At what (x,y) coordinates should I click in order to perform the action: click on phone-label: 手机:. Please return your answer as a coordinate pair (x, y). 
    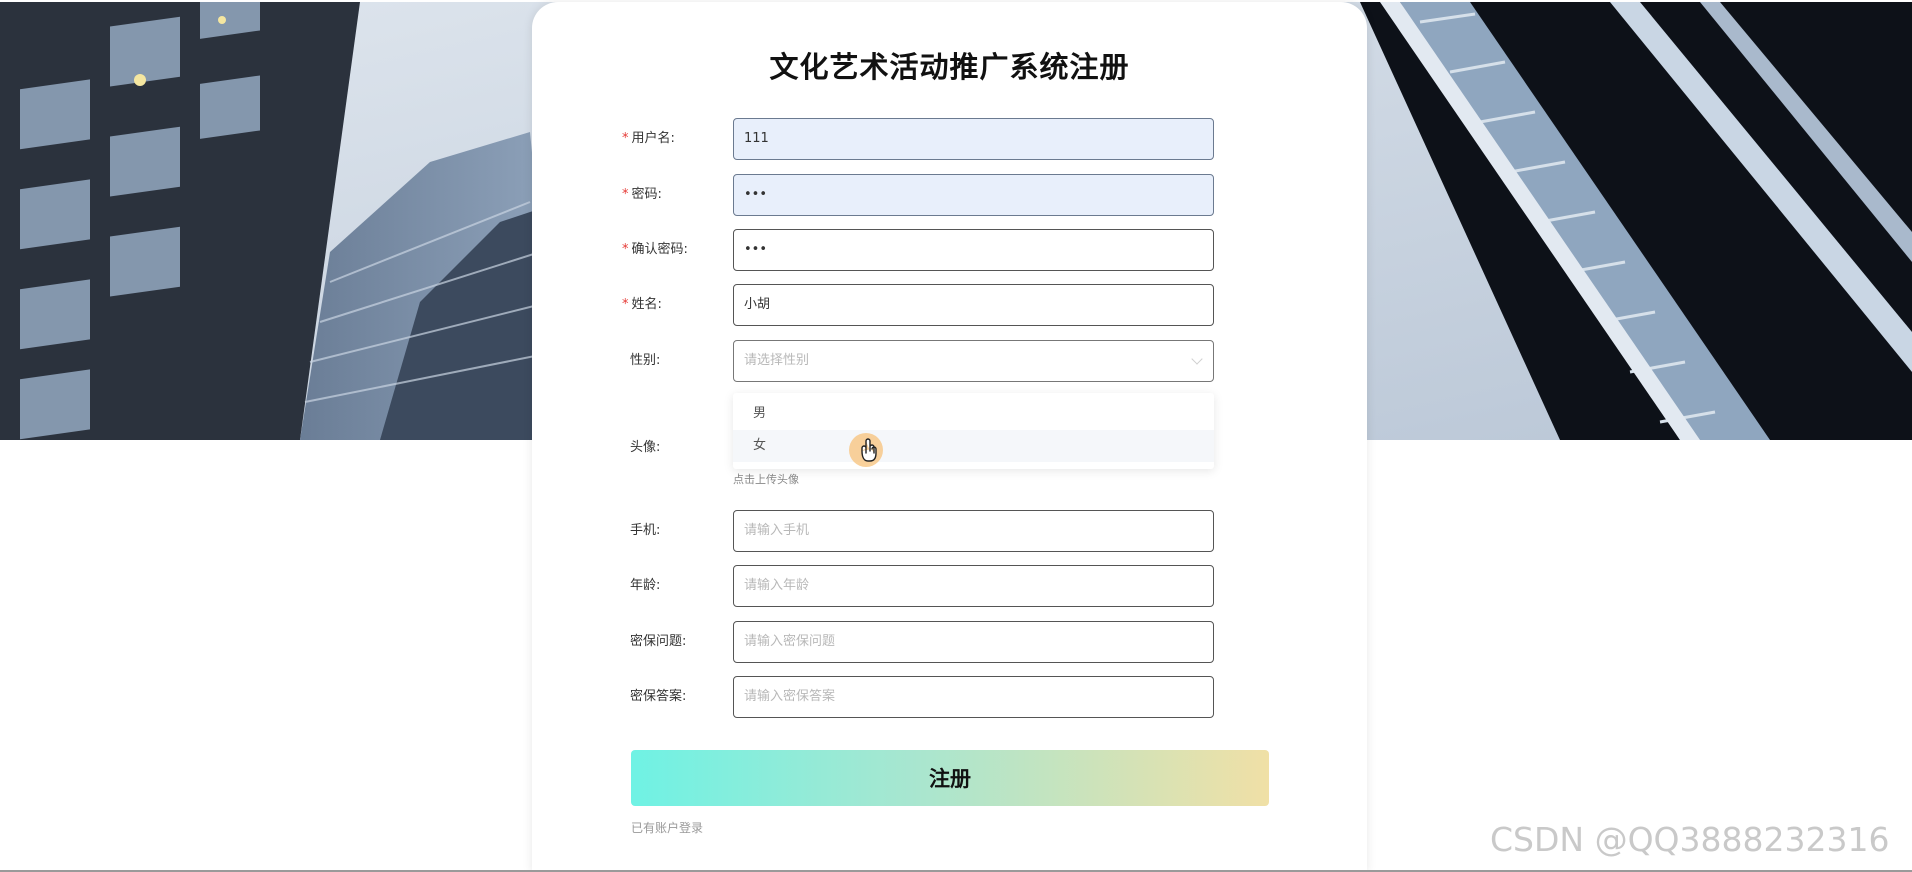
    Looking at the image, I should click on (645, 530).